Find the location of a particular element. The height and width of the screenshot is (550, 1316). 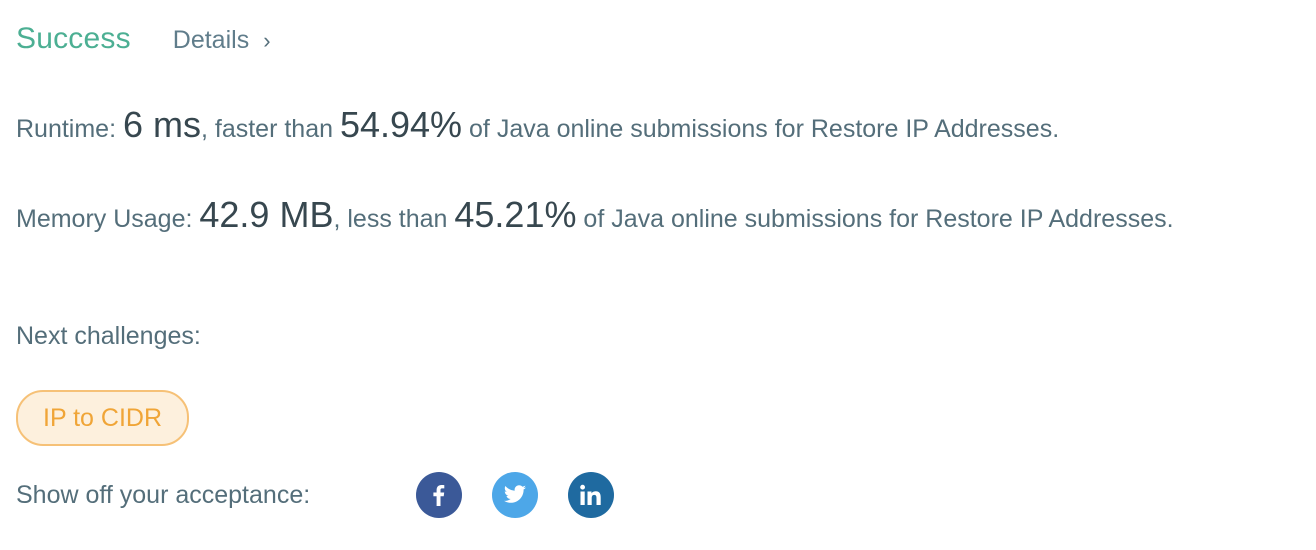

share-row: Show off your acceptance: is located at coordinates (330, 495).